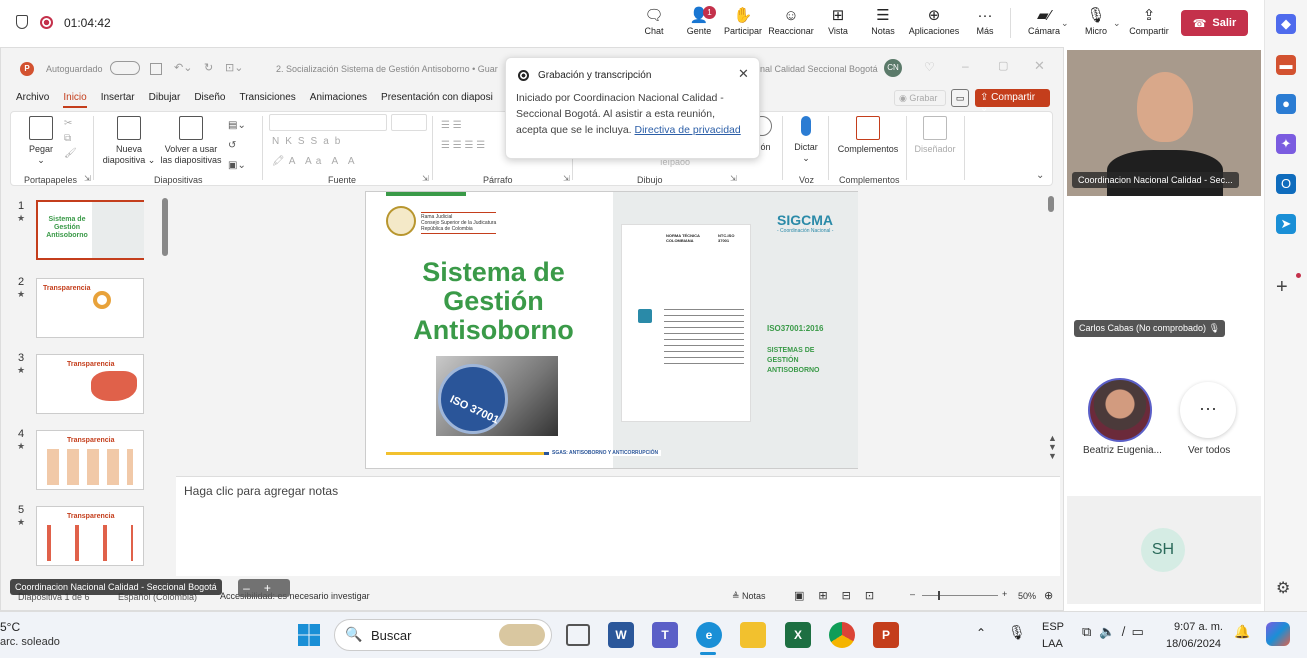 The image size is (1307, 658). What do you see at coordinates (654, 21) in the screenshot?
I see `chat-button: 🗨 Chat` at bounding box center [654, 21].